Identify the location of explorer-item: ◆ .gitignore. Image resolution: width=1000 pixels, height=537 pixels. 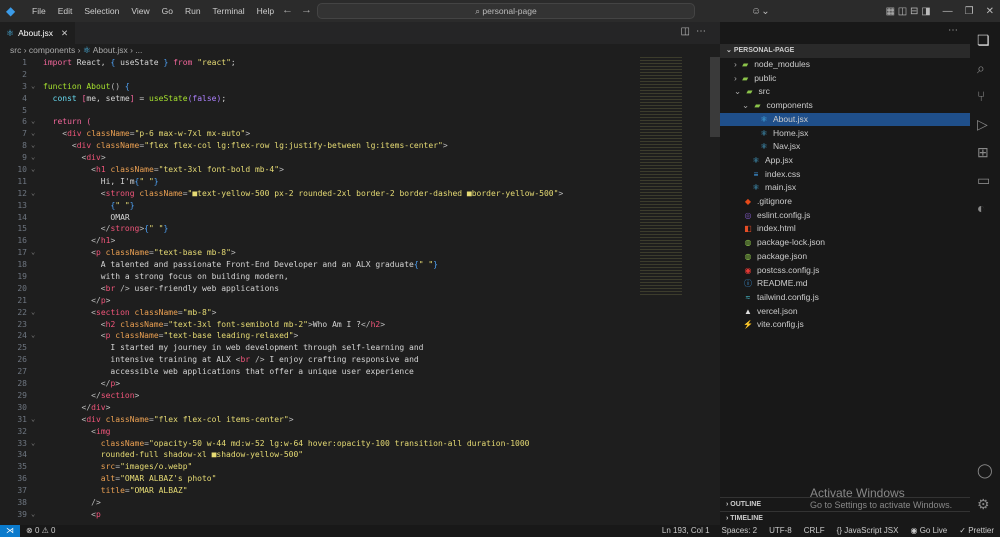
(845, 202).